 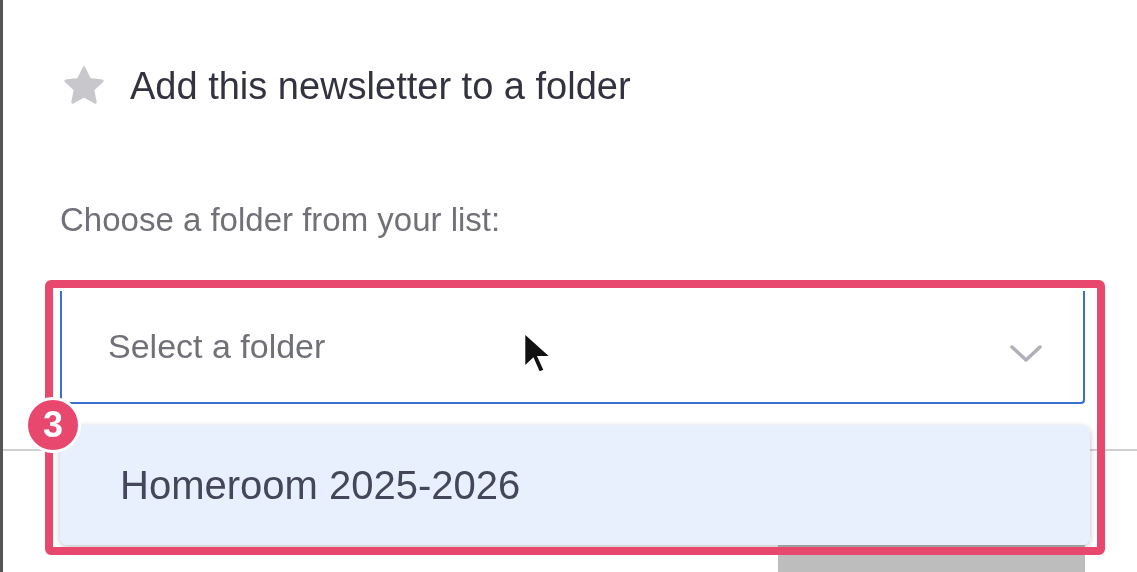 What do you see at coordinates (53, 425) in the screenshot?
I see `step-badge: 3` at bounding box center [53, 425].